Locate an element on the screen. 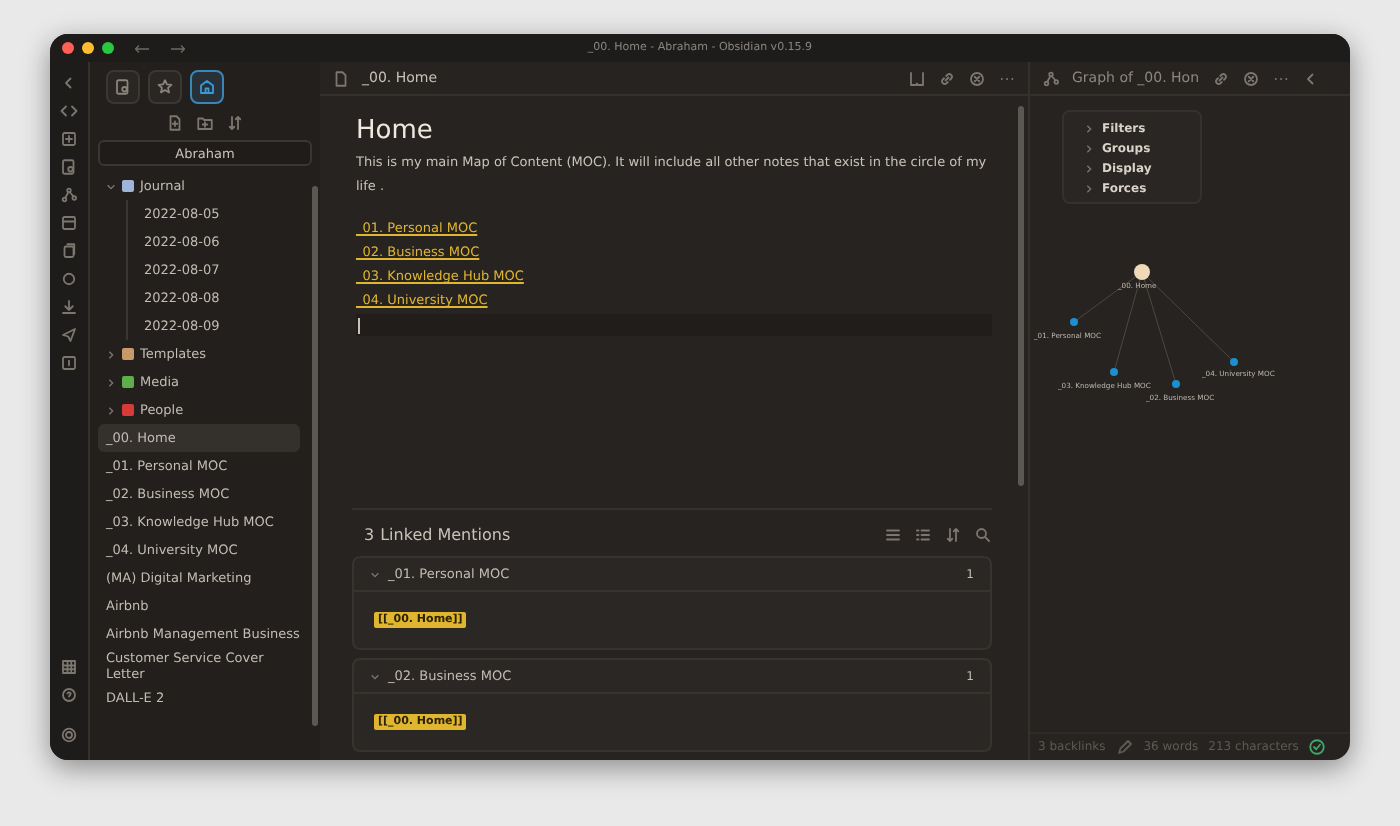  linked-mentions-heading: Linked Mentions is located at coordinates (445, 535).